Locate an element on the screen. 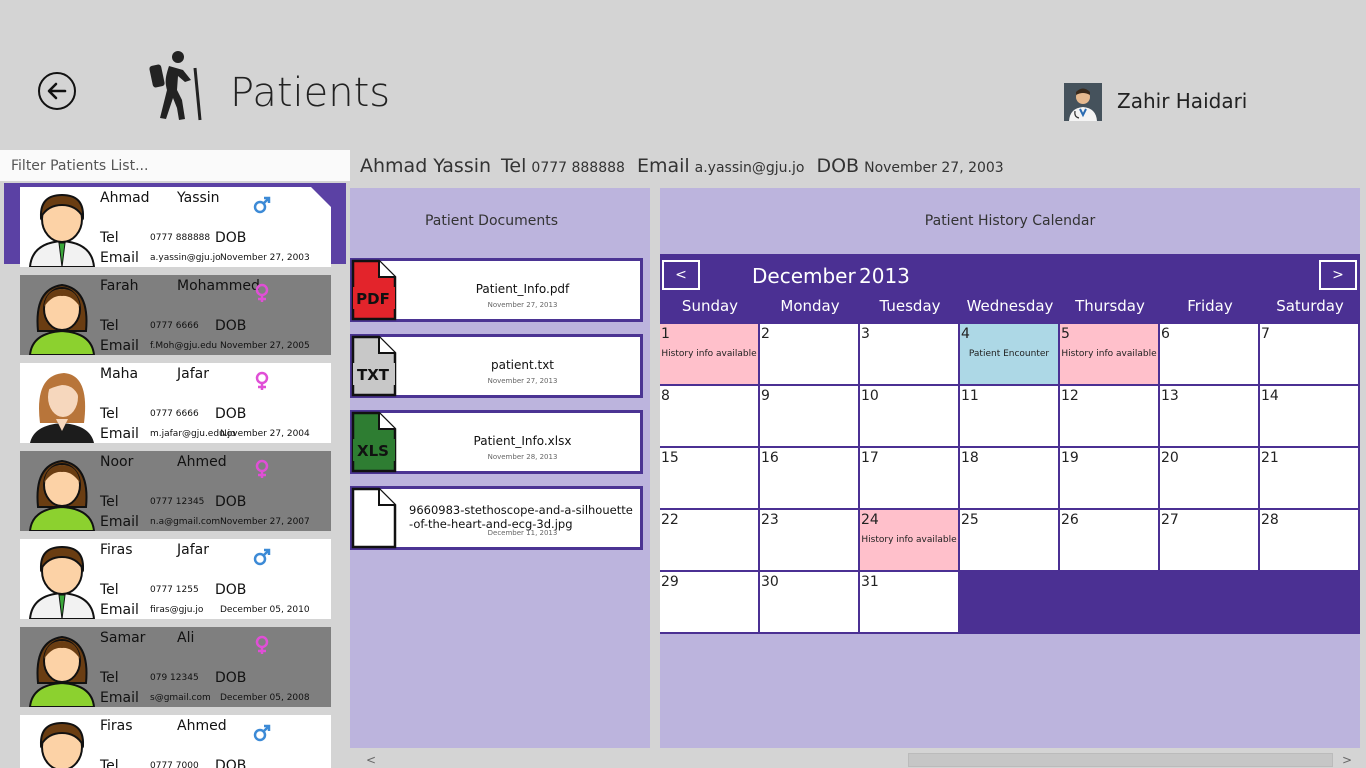  document-item: PDF Patient_Info.pdf November 27, 2013 is located at coordinates (496, 290).